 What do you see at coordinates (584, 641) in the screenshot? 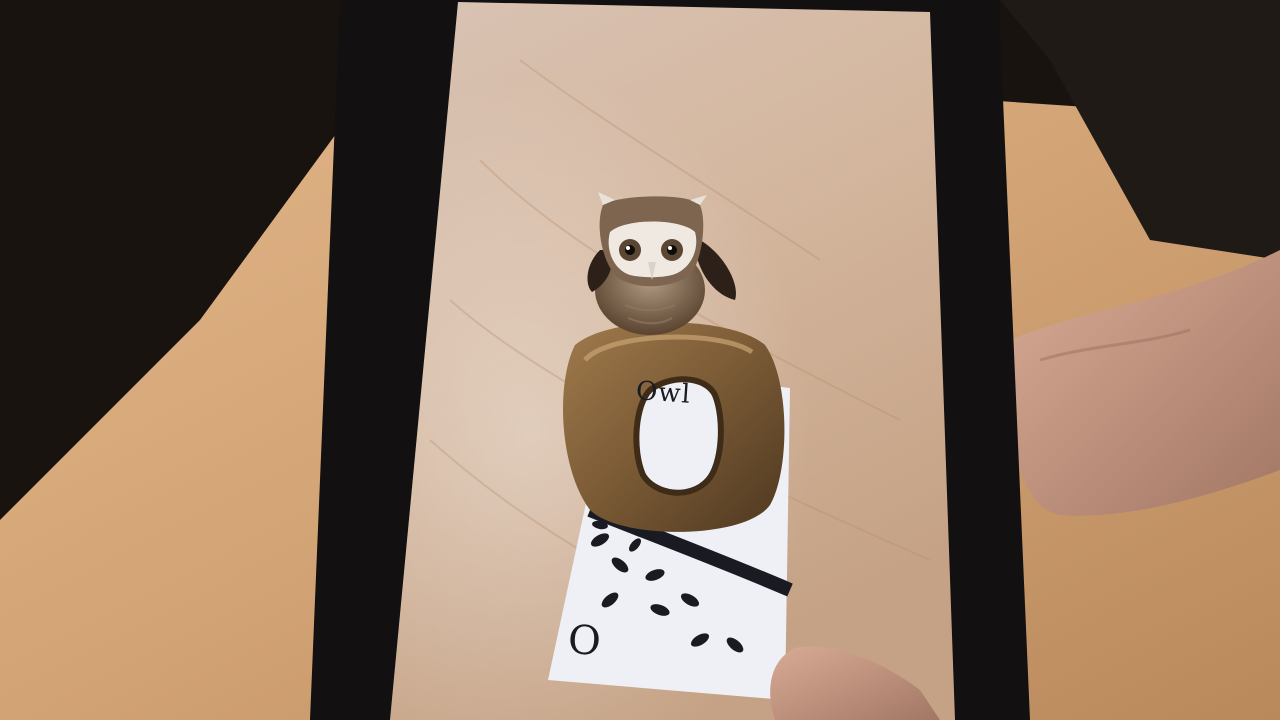
I see `card-letter-o: O` at bounding box center [584, 641].